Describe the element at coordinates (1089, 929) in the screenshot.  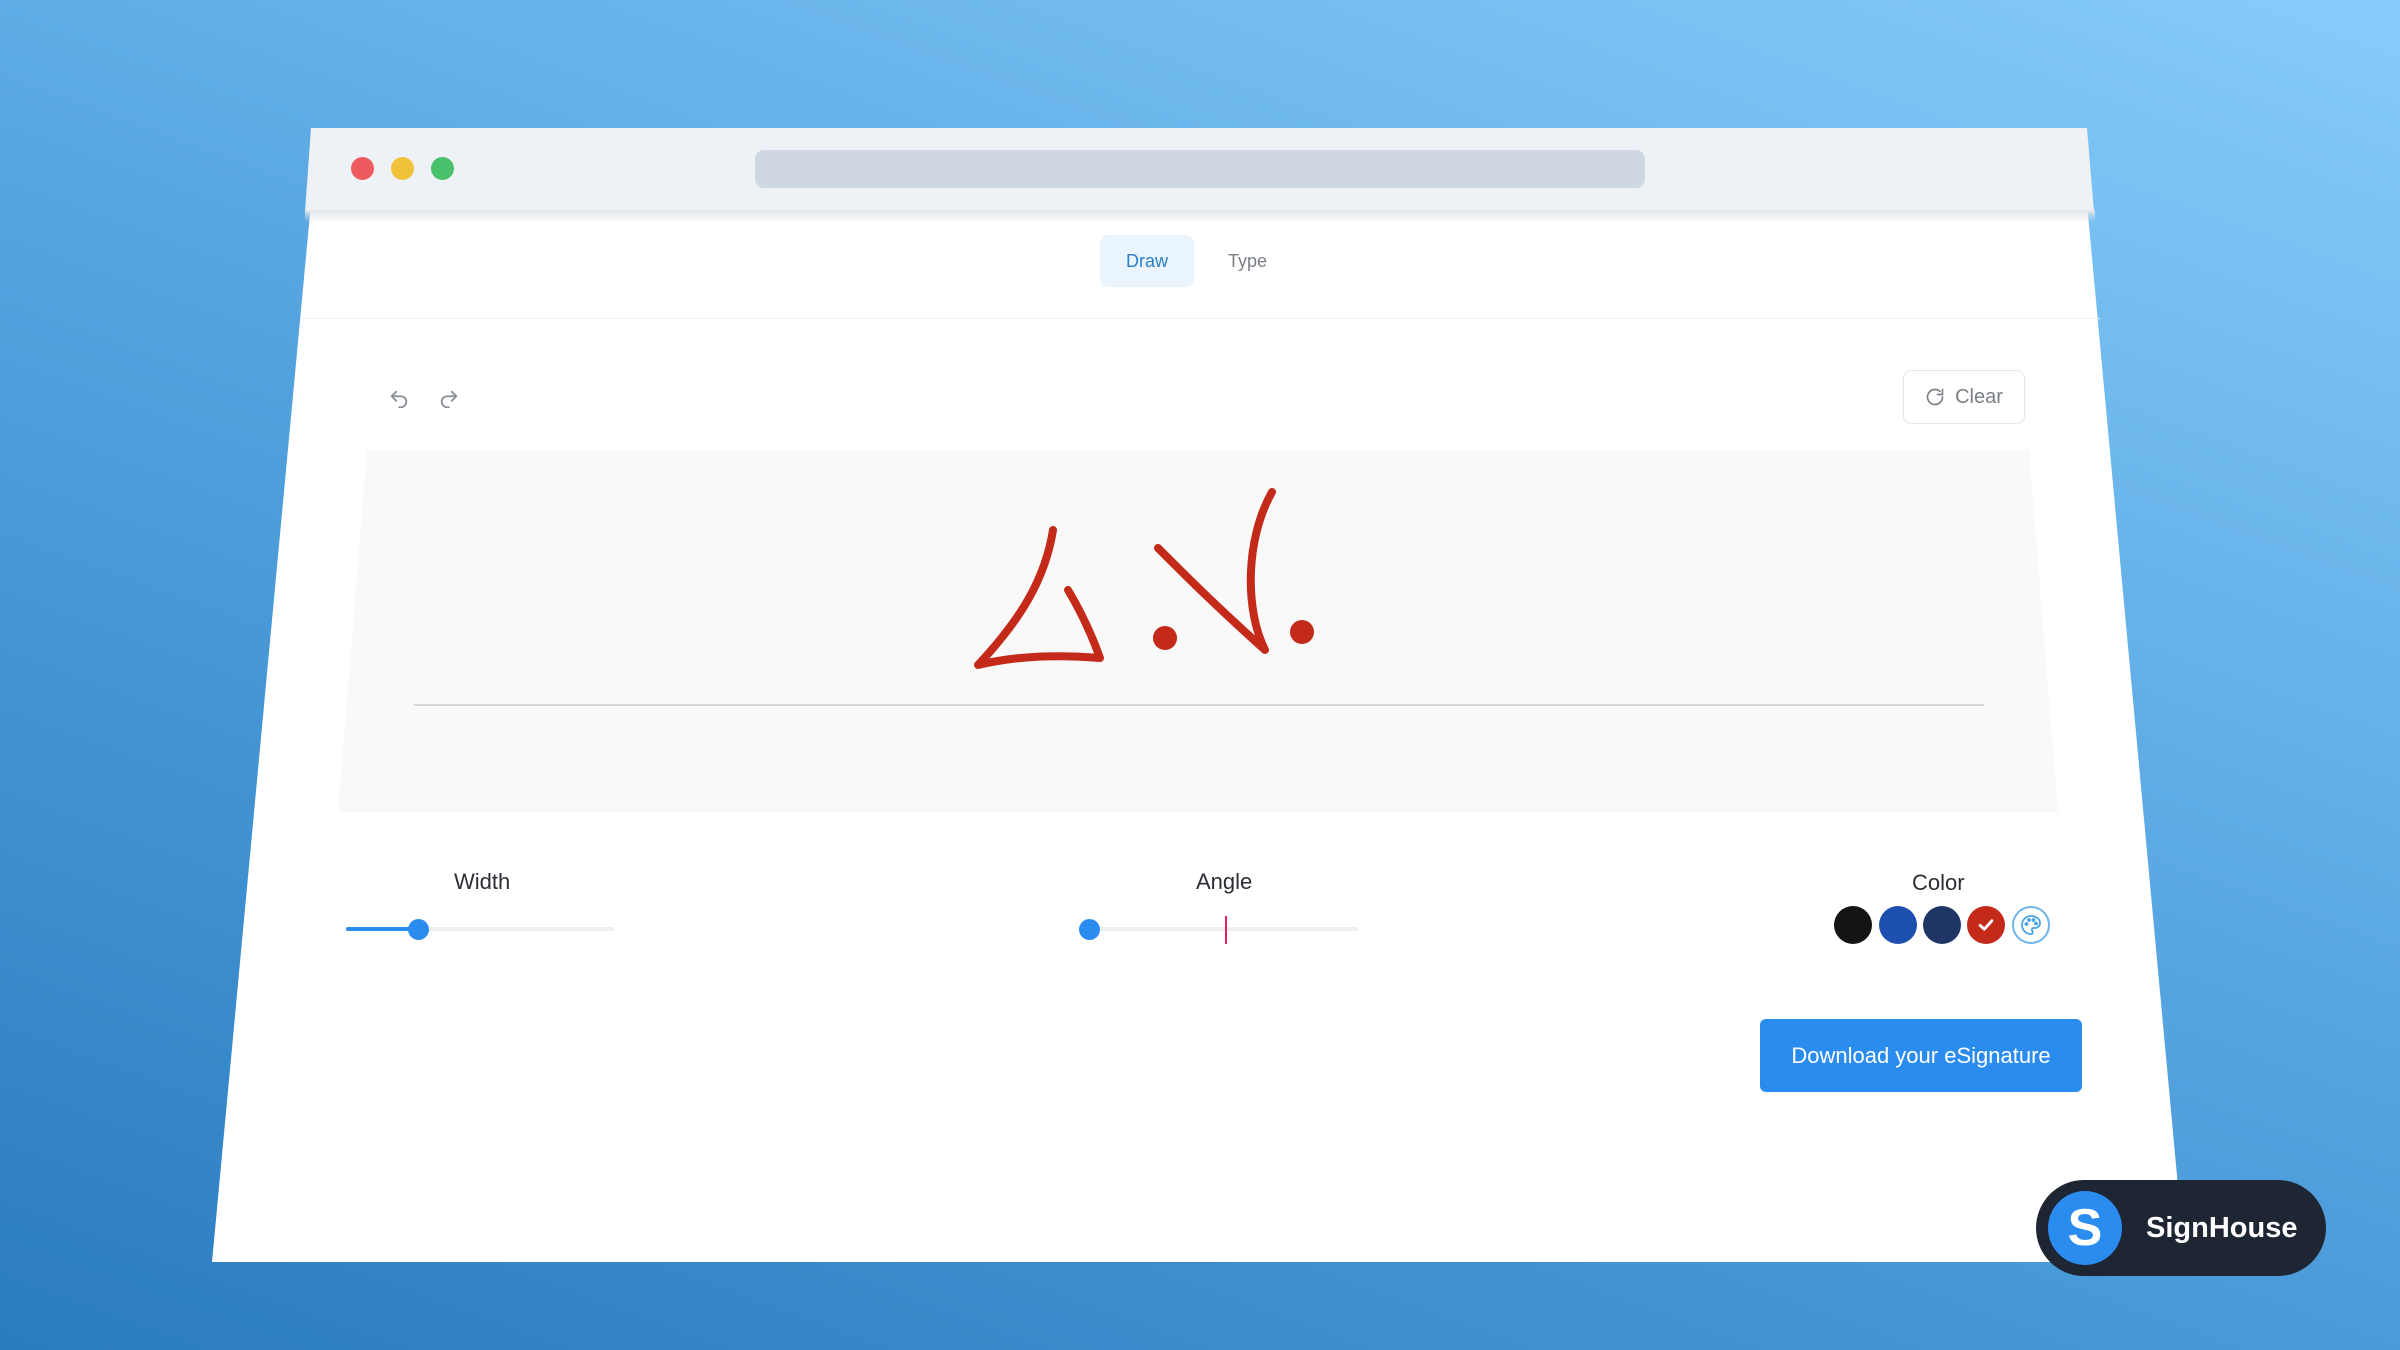
I see `angle-slider-thumb` at that location.